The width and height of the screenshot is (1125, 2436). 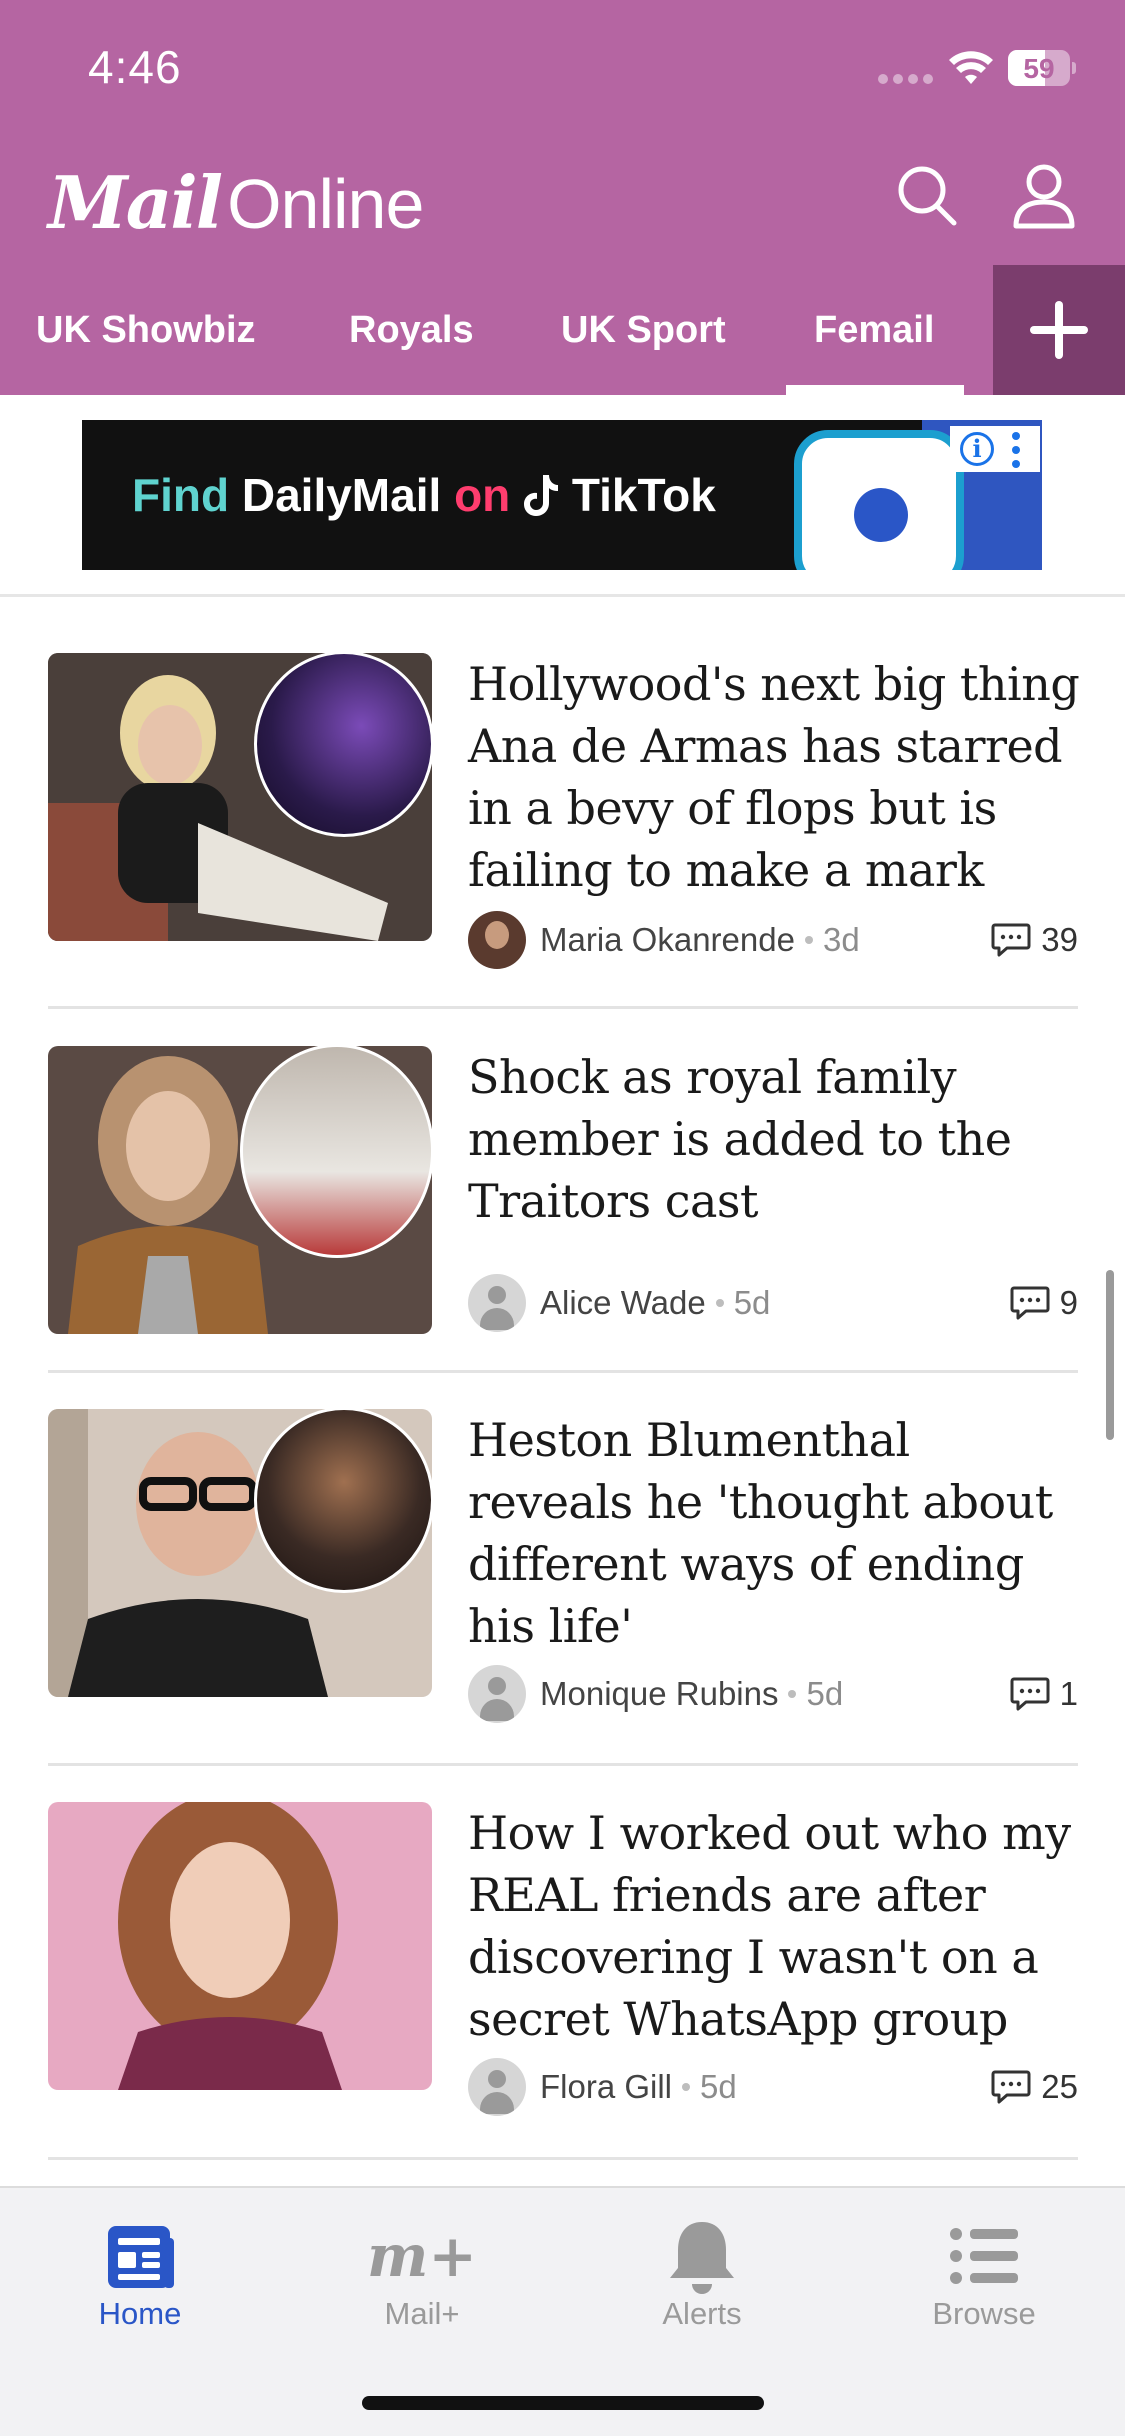 What do you see at coordinates (1034, 940) in the screenshot?
I see `comments-button: 39` at bounding box center [1034, 940].